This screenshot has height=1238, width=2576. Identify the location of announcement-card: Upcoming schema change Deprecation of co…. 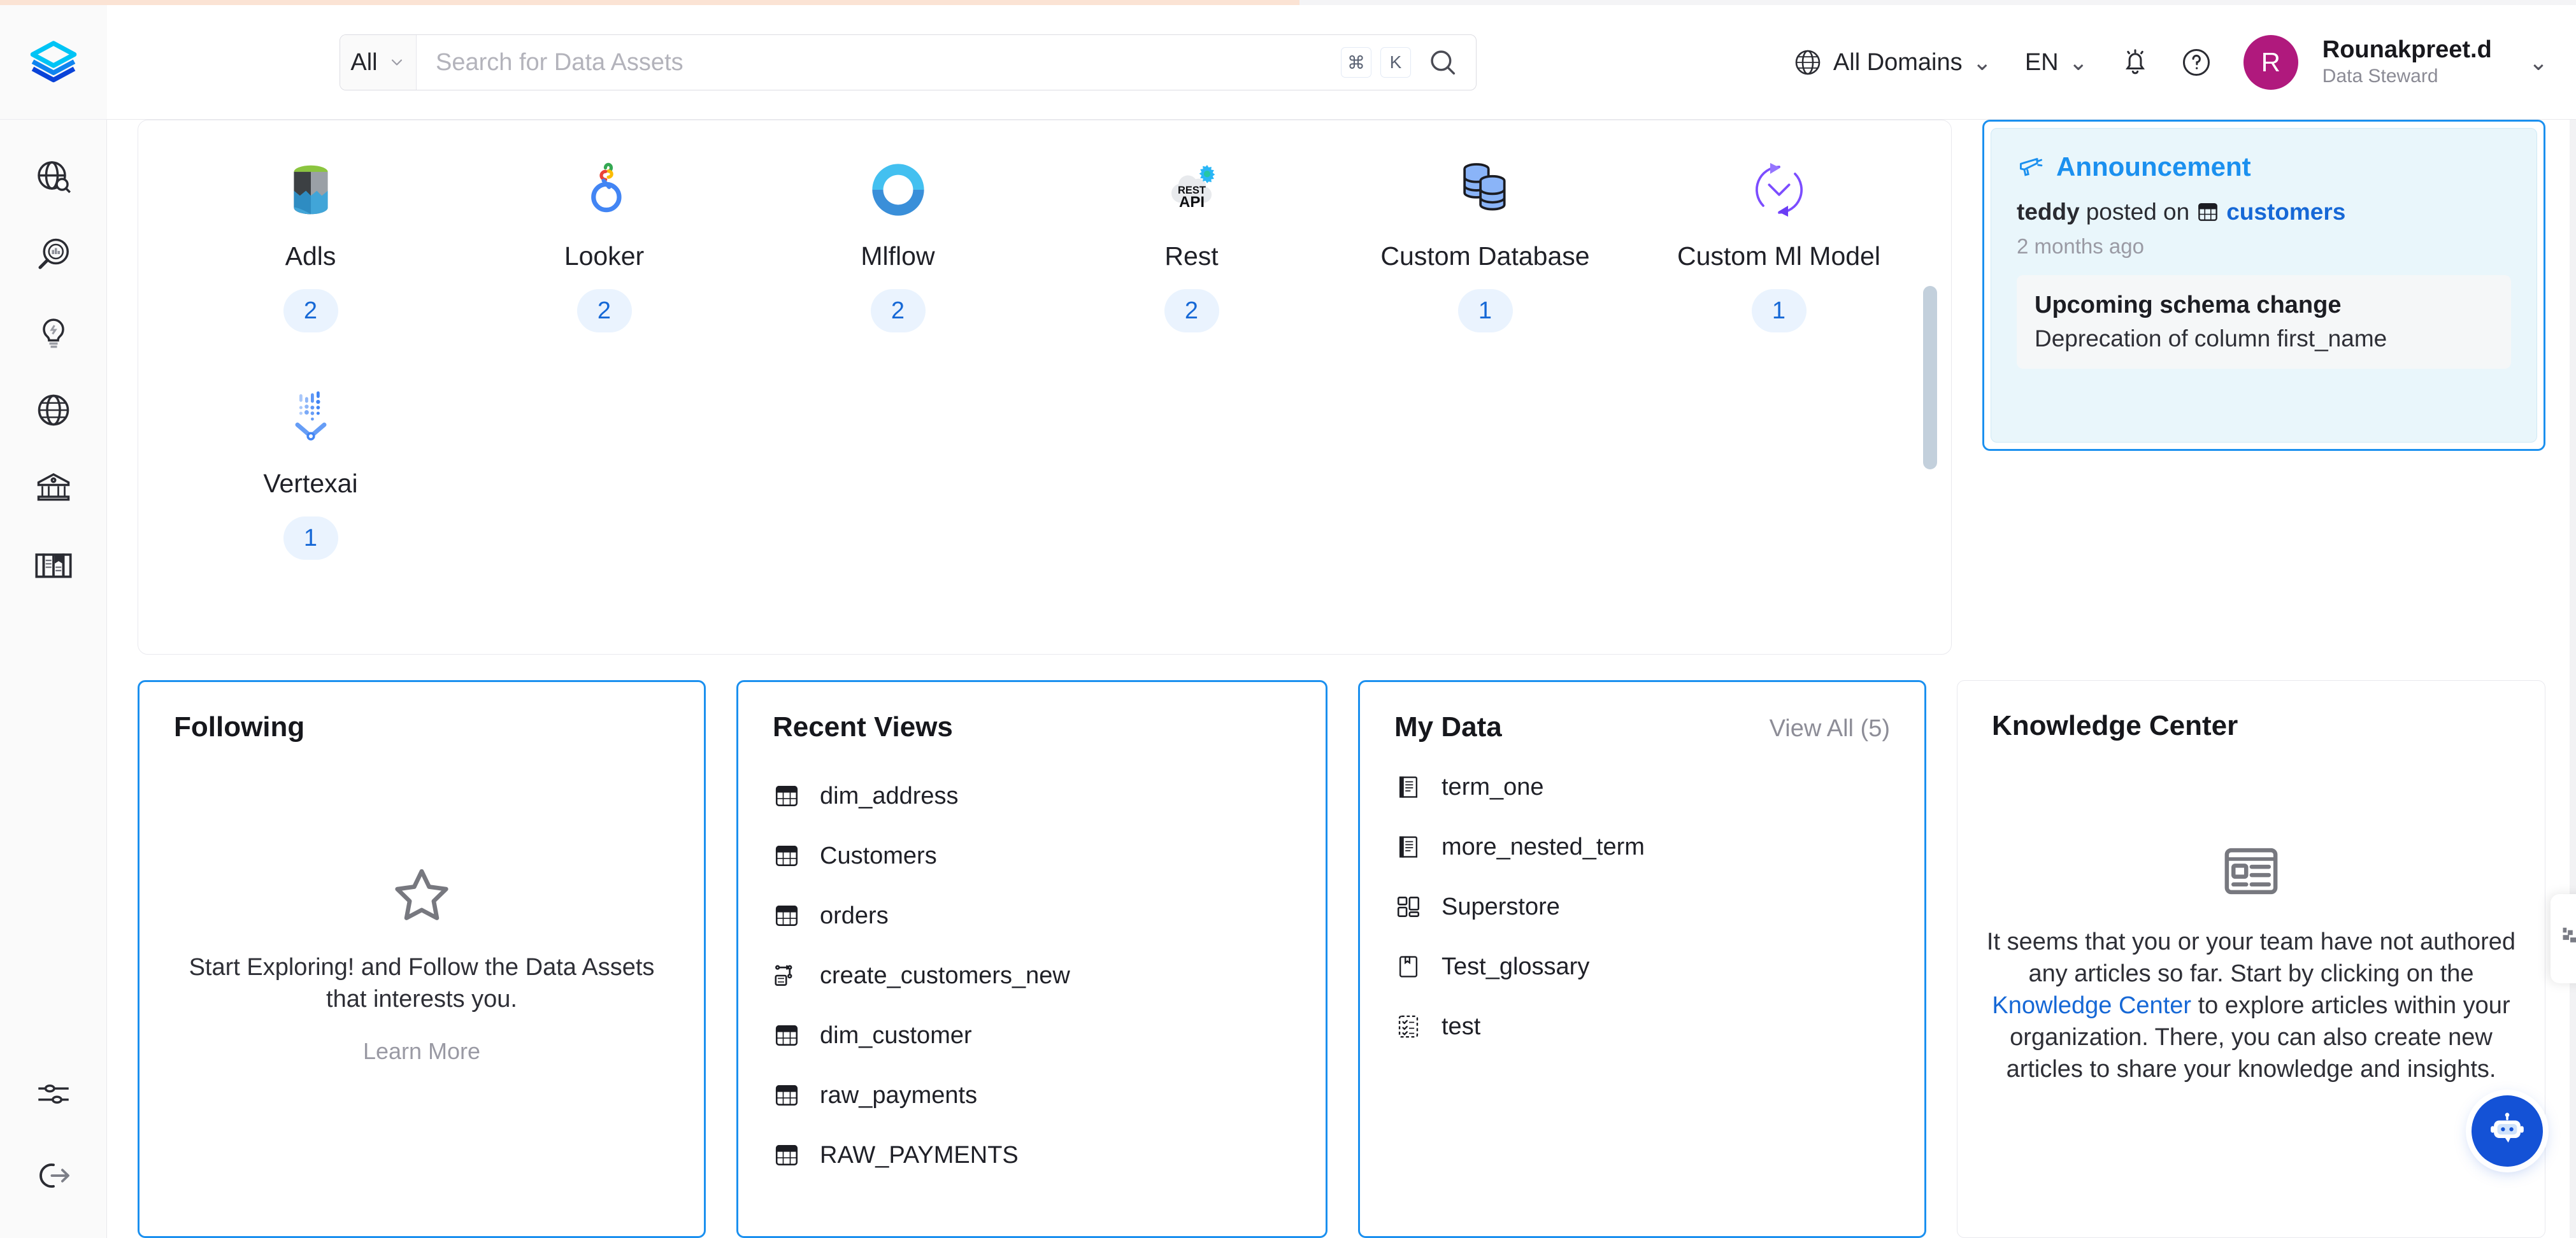
(2264, 322).